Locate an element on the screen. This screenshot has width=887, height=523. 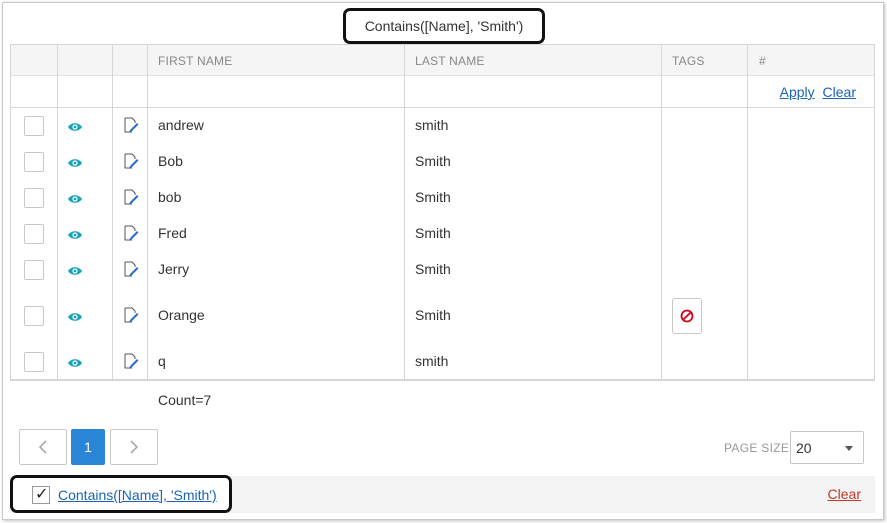
cell-first-name: bob is located at coordinates (170, 197).